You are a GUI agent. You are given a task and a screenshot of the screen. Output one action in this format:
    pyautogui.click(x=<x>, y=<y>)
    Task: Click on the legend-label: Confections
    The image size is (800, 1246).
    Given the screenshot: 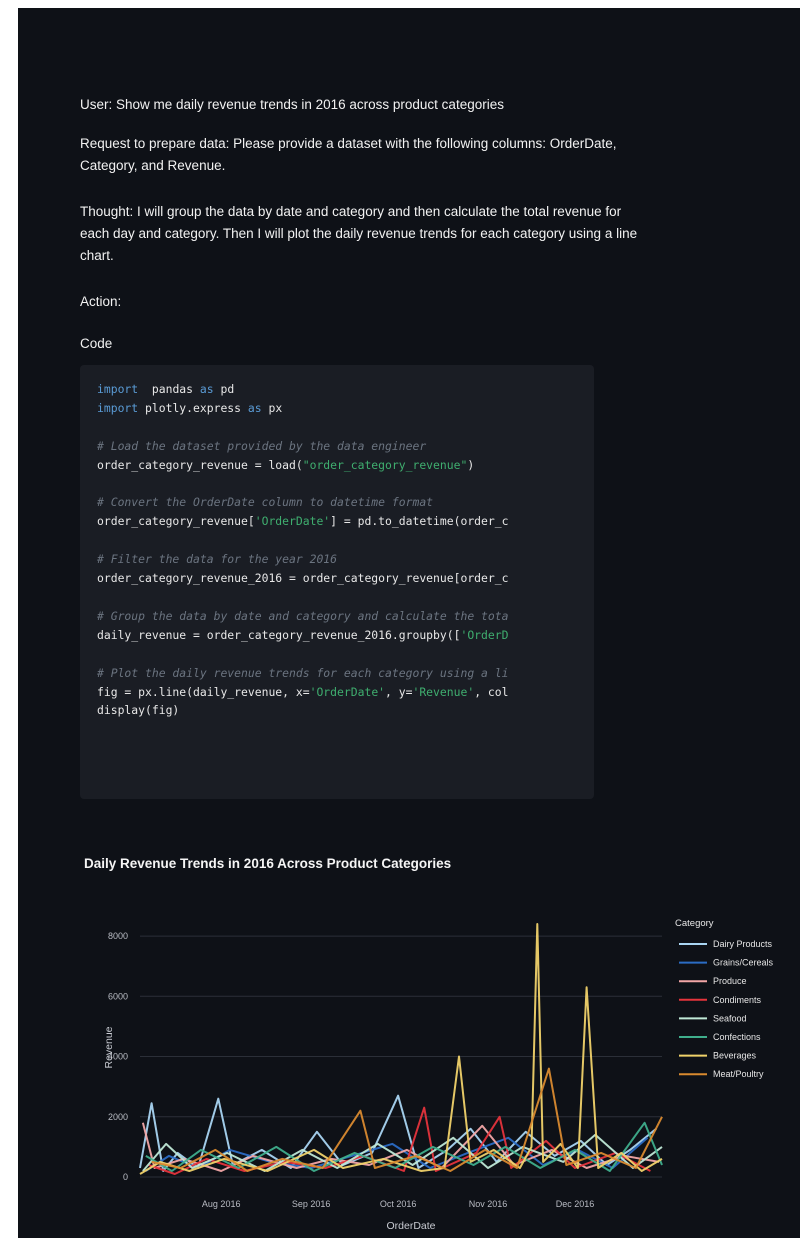 What is the action you would take?
    pyautogui.click(x=737, y=1037)
    